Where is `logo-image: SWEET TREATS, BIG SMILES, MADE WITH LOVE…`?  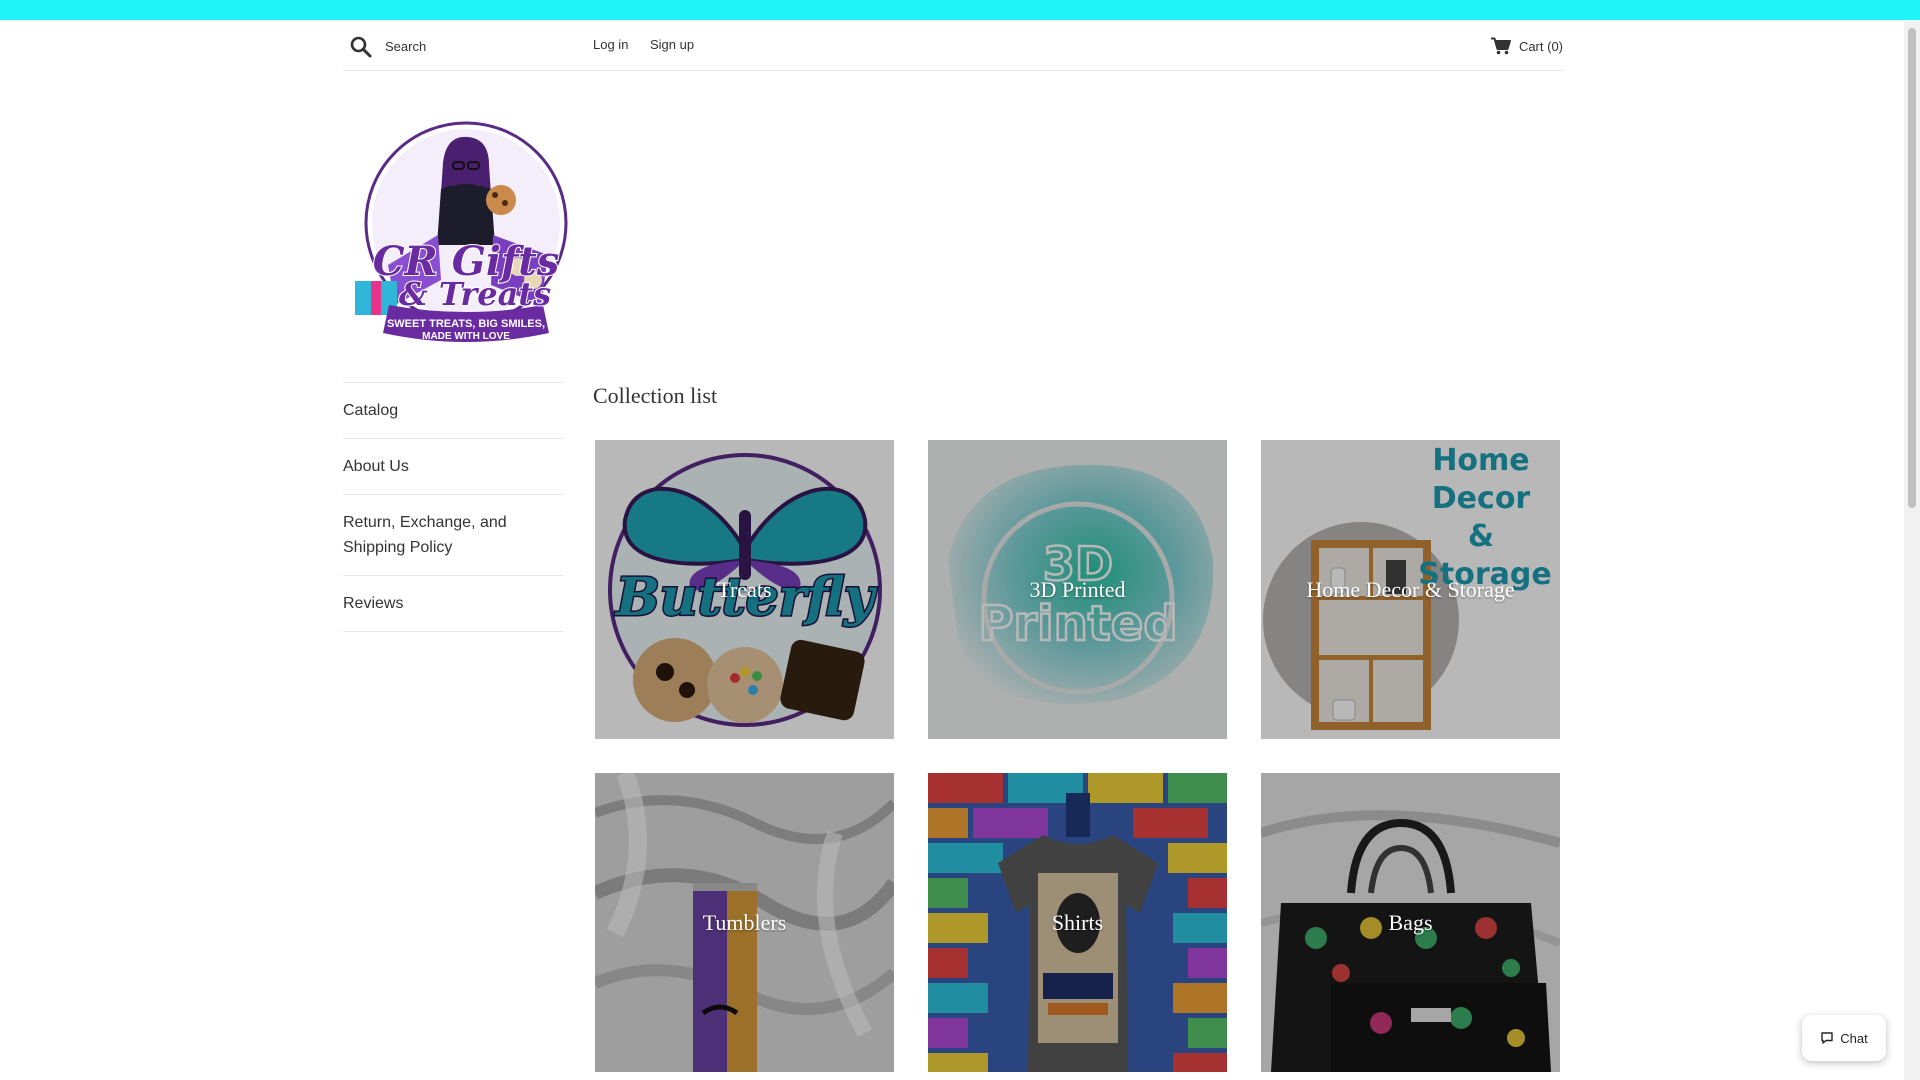 logo-image: SWEET TREATS, BIG SMILES, MADE WITH LOVE… is located at coordinates (461, 231).